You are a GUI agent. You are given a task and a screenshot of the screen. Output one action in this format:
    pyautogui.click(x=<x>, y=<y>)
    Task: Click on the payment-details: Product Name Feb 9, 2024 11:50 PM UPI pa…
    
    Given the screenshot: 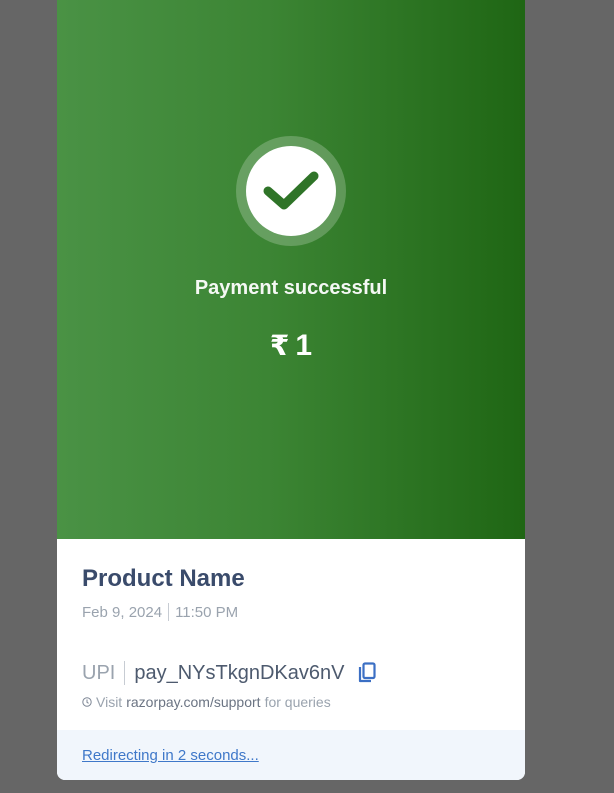 What is the action you would take?
    pyautogui.click(x=292, y=637)
    